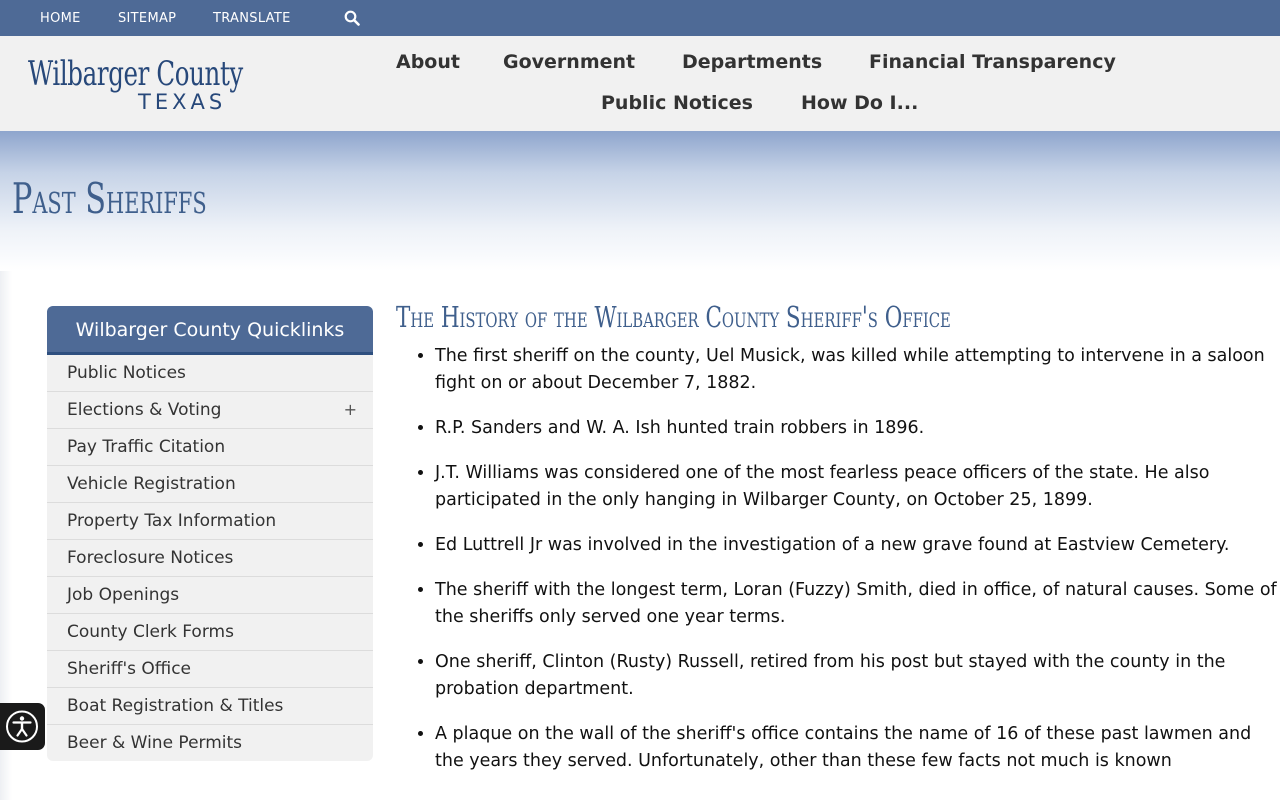  I want to click on quicklink-vehicle-registration: Vehicle Registration, so click(210, 484).